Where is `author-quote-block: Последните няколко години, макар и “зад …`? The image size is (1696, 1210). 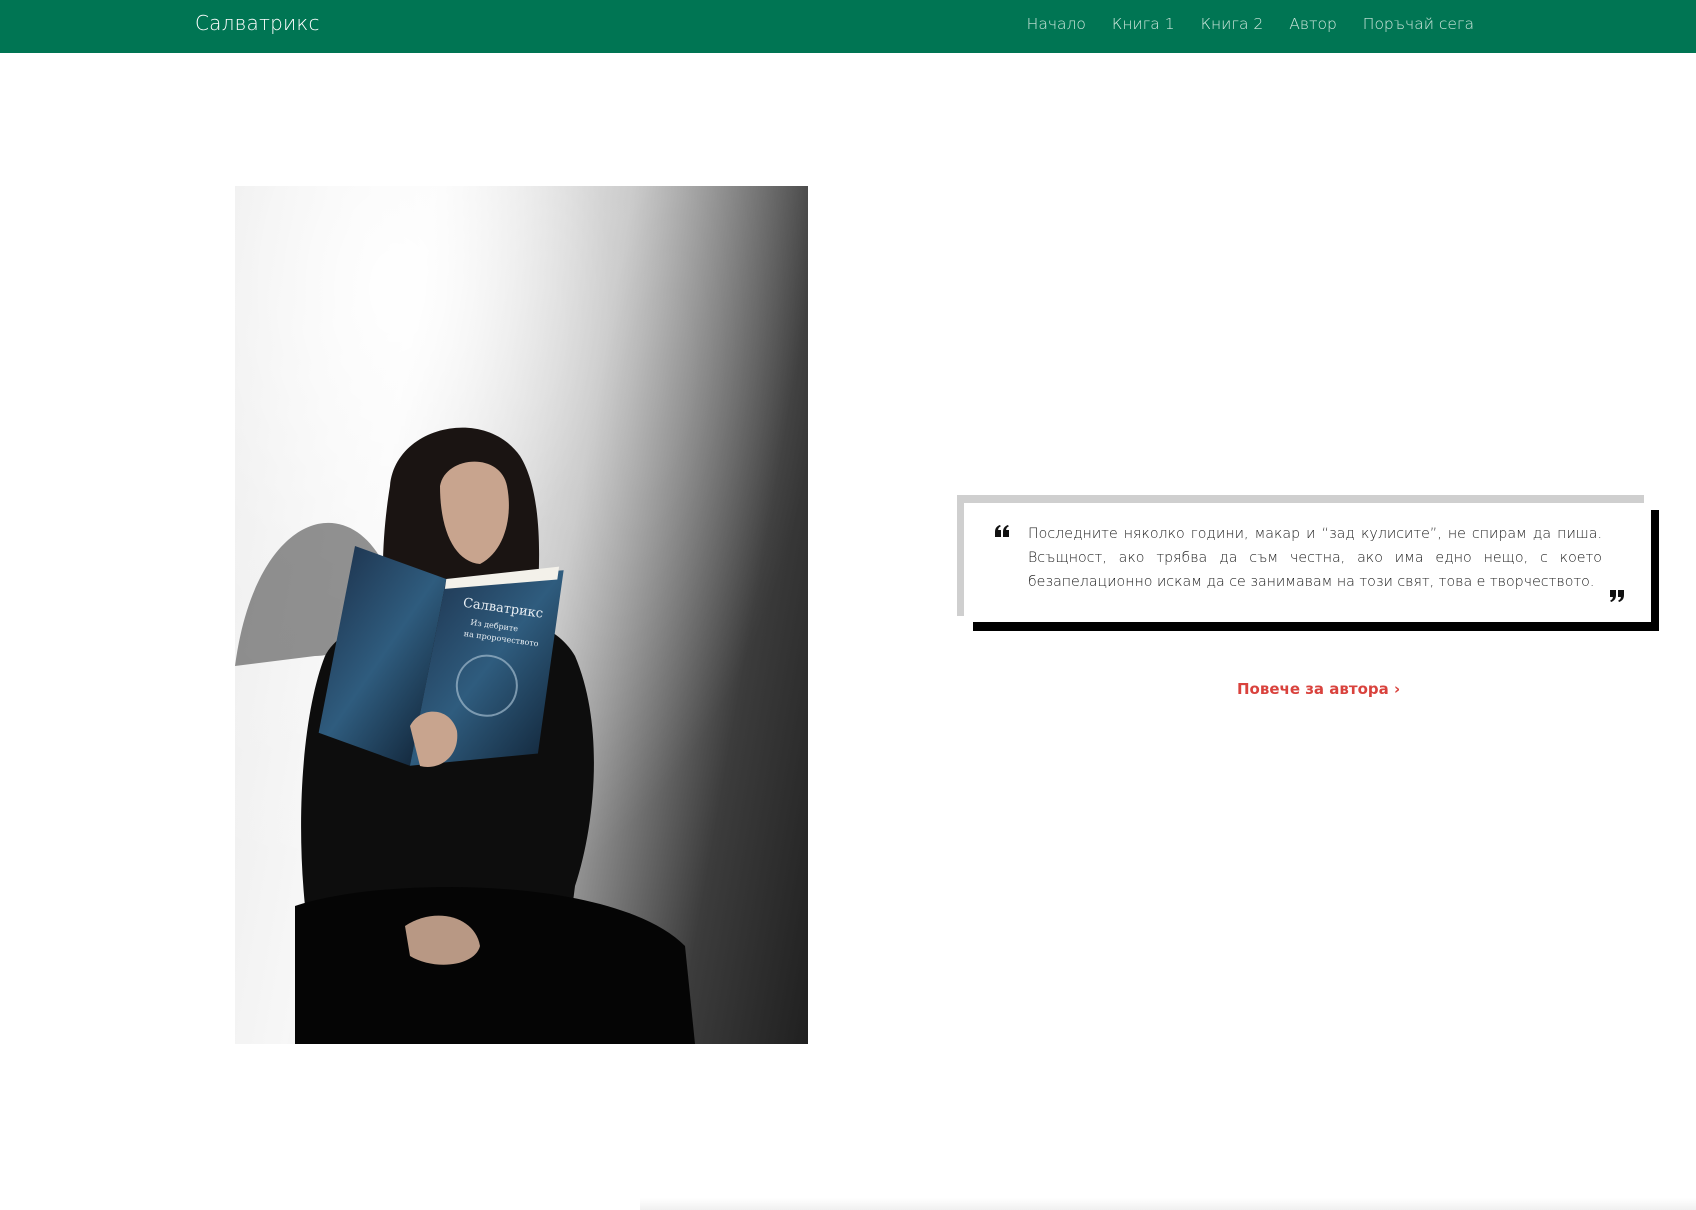
author-quote-block: Последните няколко години, макар и “зад … is located at coordinates (1308, 563).